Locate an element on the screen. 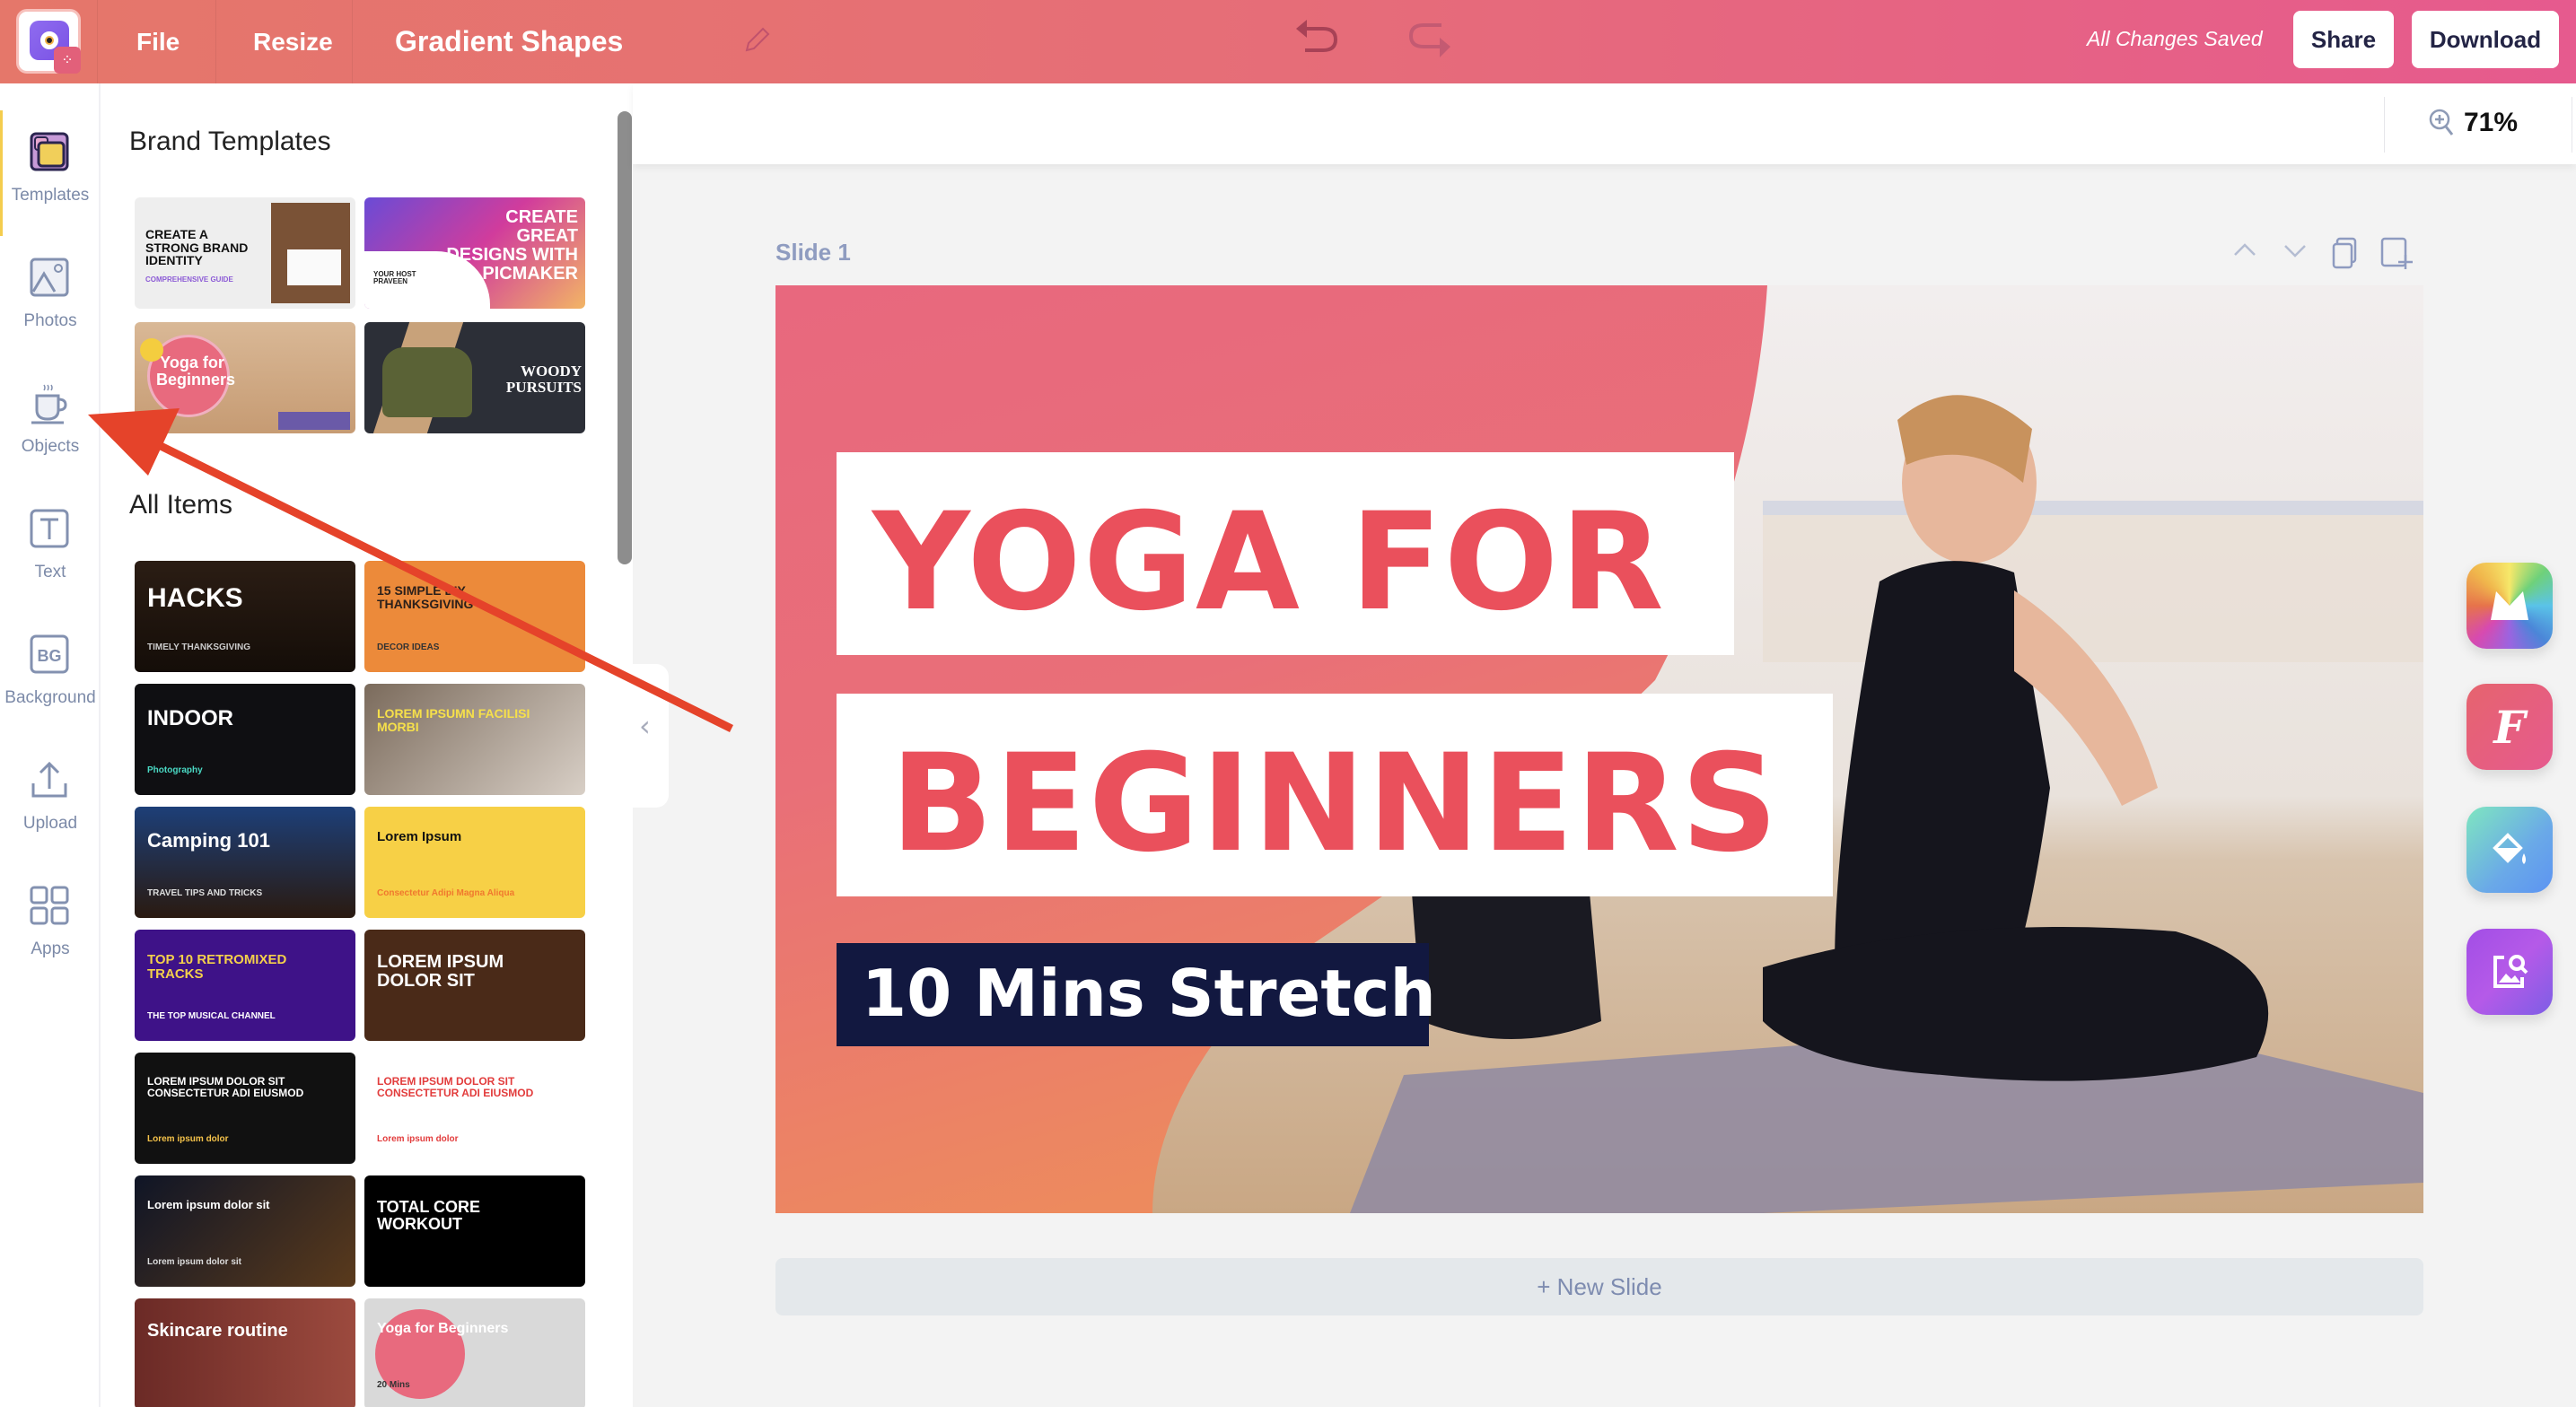 This screenshot has height=1407, width=2576. slide-label: Slide 1 is located at coordinates (813, 252).